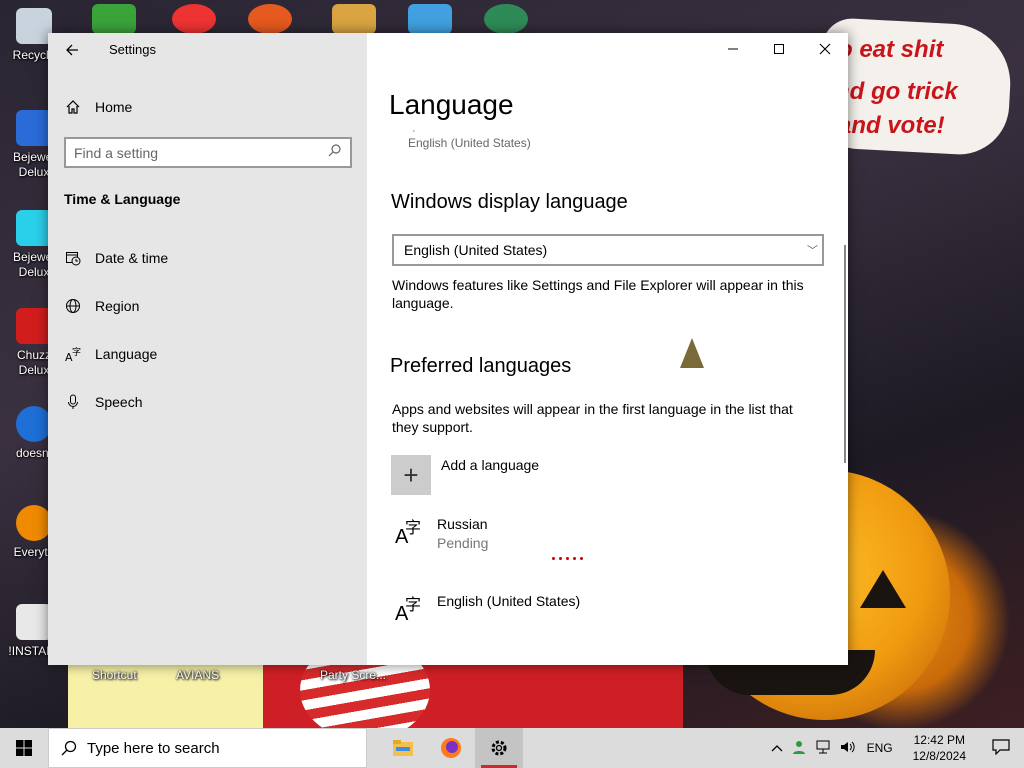  What do you see at coordinates (465, 475) in the screenshot?
I see `add-language-button: + Add a language` at bounding box center [465, 475].